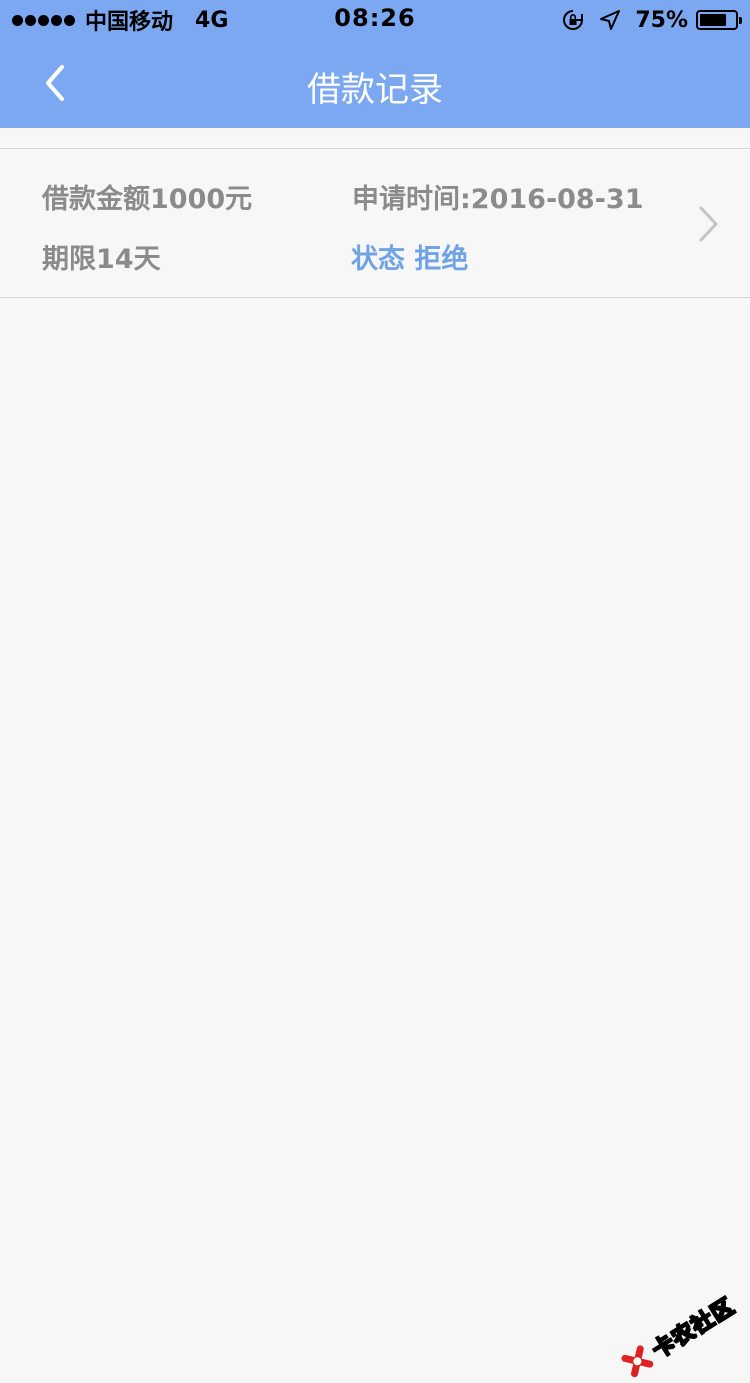 The image size is (750, 1383). Describe the element at coordinates (498, 199) in the screenshot. I see `apply-time: 申请时间:2016-08-31` at that location.